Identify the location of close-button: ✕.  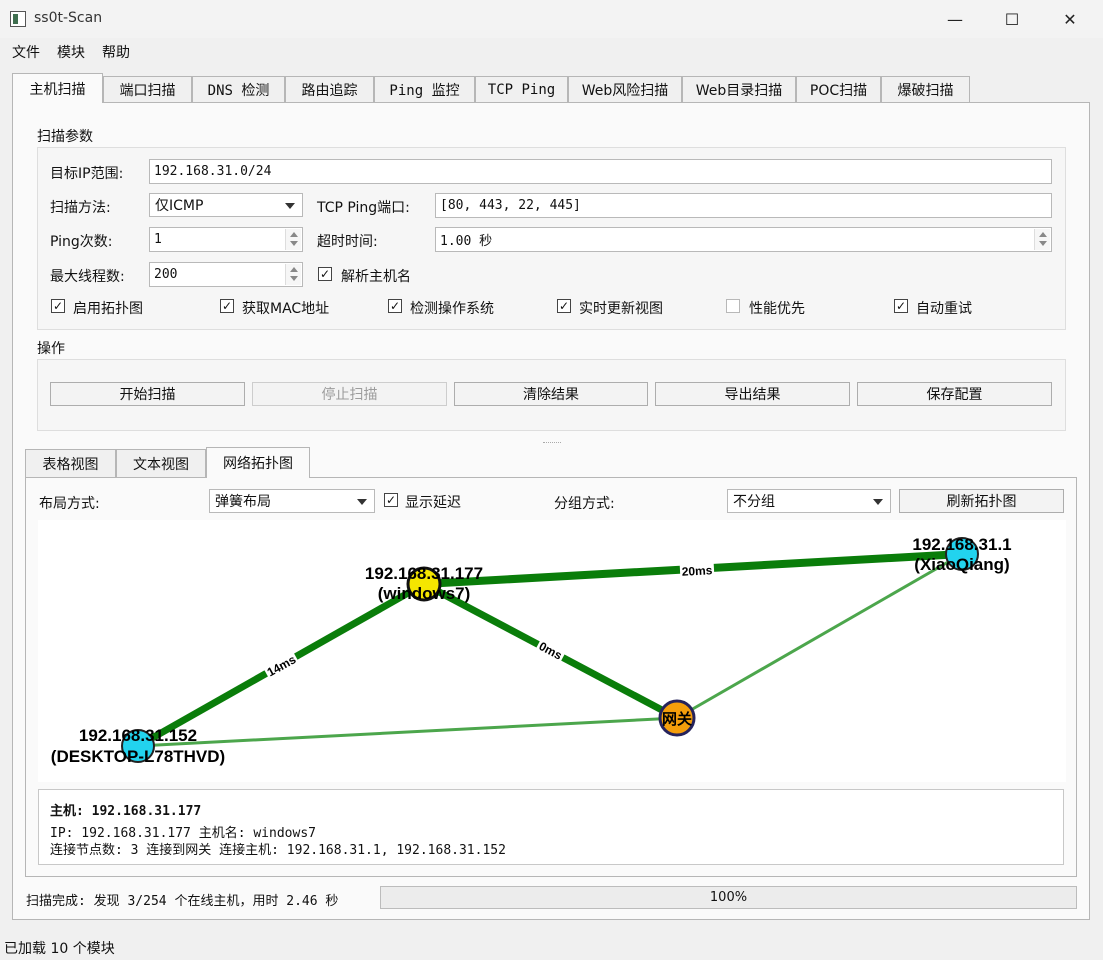
(1070, 19).